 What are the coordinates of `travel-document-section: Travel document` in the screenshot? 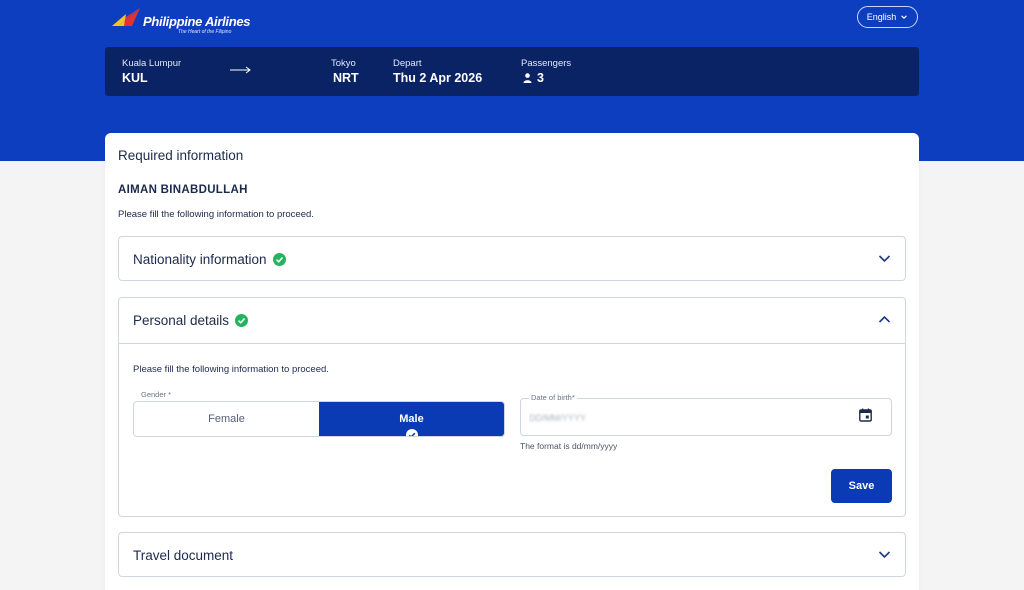 It's located at (512, 554).